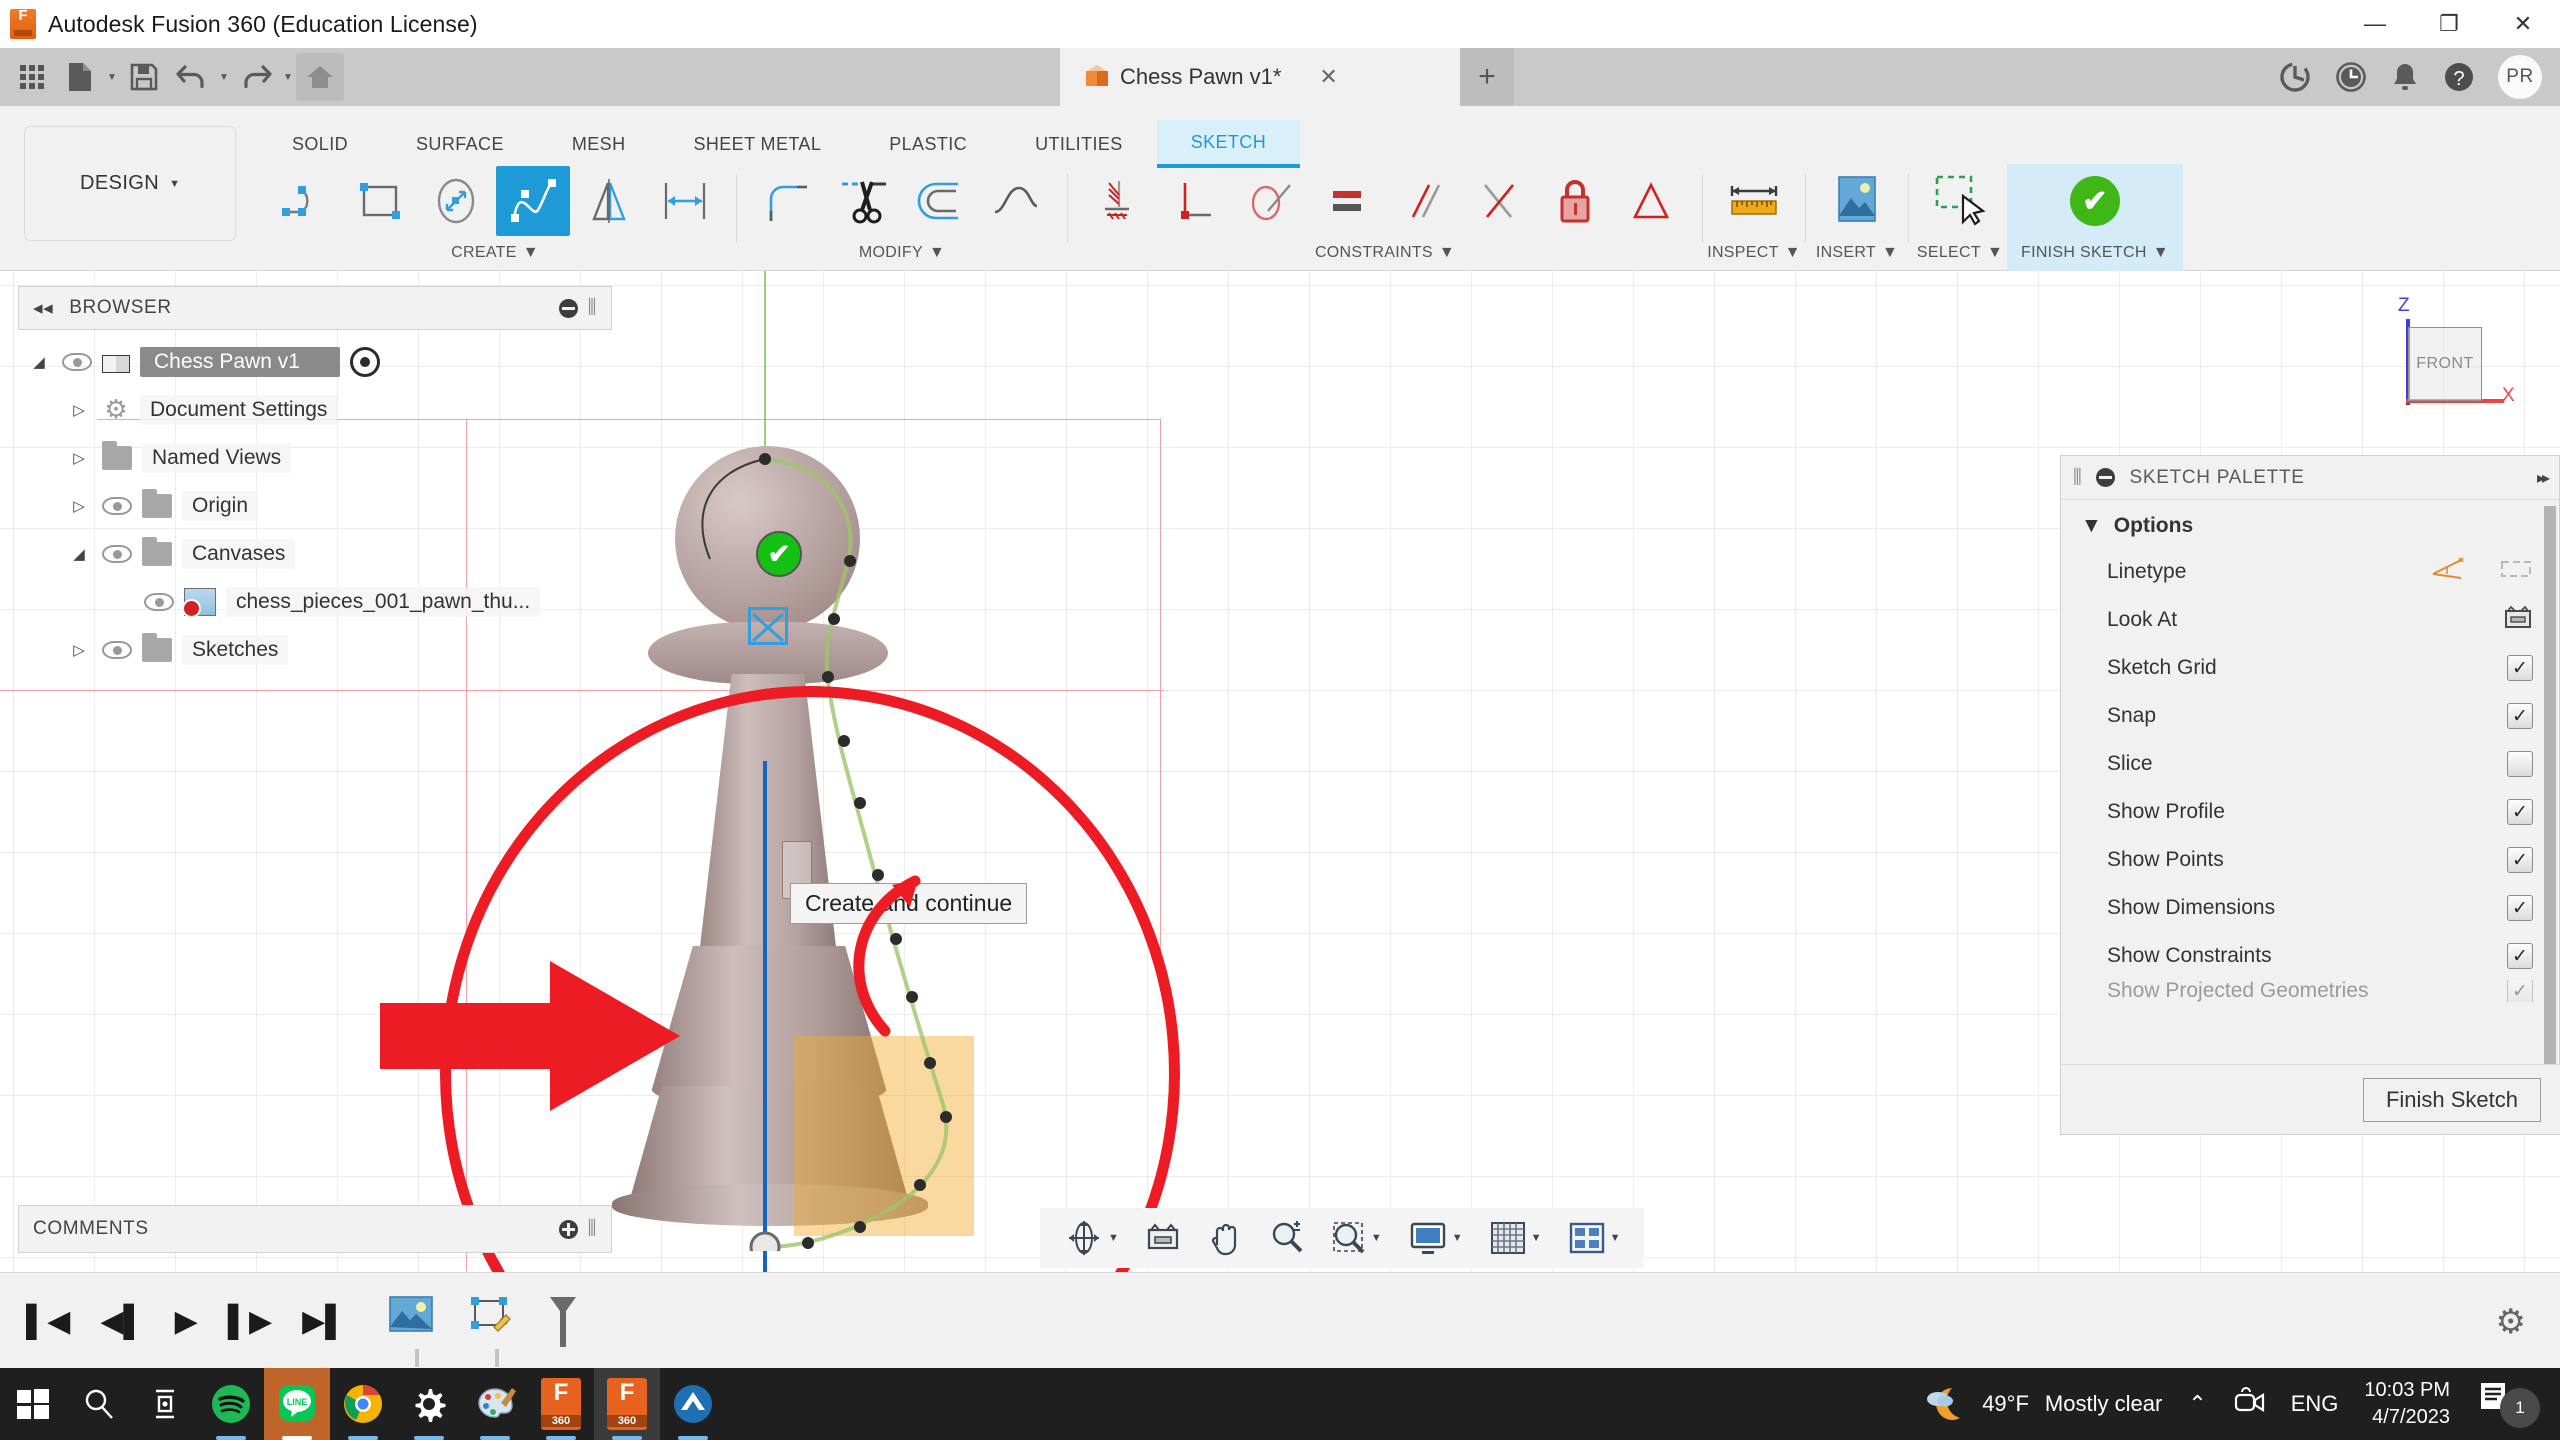 This screenshot has height=1440, width=2560. Describe the element at coordinates (1376, 1238) in the screenshot. I see `zoom-window-caret-icon: ▼` at that location.